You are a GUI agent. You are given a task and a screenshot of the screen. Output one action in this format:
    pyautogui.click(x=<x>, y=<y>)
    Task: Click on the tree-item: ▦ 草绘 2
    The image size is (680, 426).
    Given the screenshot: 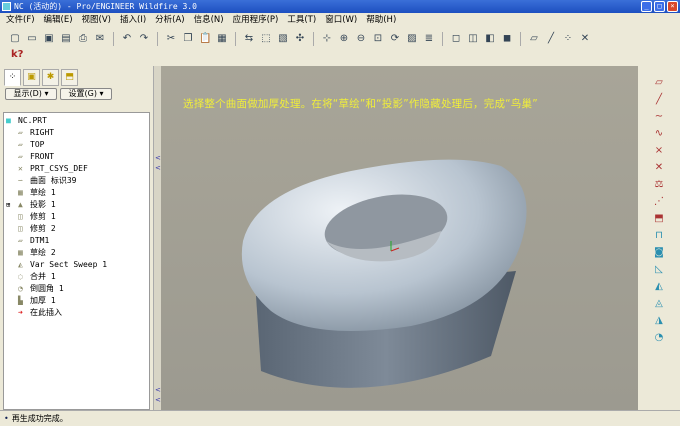 What is the action you would take?
    pyautogui.click(x=76, y=253)
    